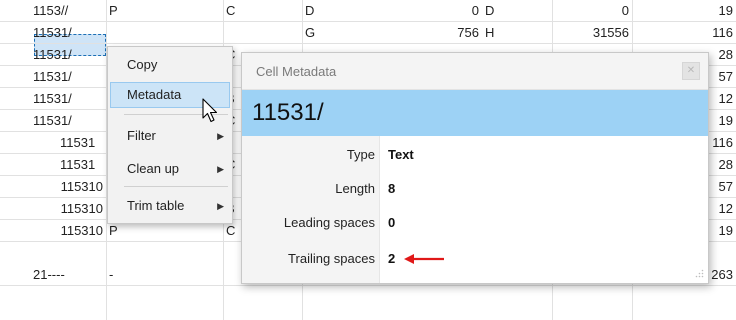 The image size is (736, 320). What do you see at coordinates (329, 222) in the screenshot?
I see `metadata-label: Leading spaces` at bounding box center [329, 222].